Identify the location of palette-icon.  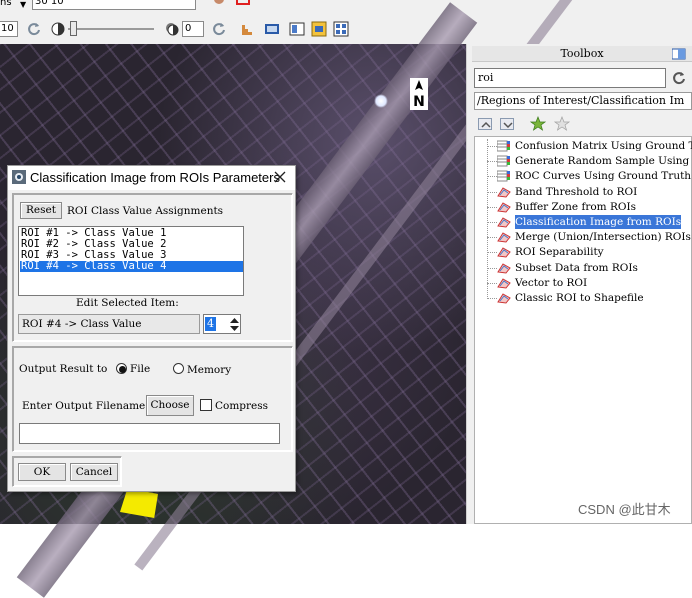
(219, 3).